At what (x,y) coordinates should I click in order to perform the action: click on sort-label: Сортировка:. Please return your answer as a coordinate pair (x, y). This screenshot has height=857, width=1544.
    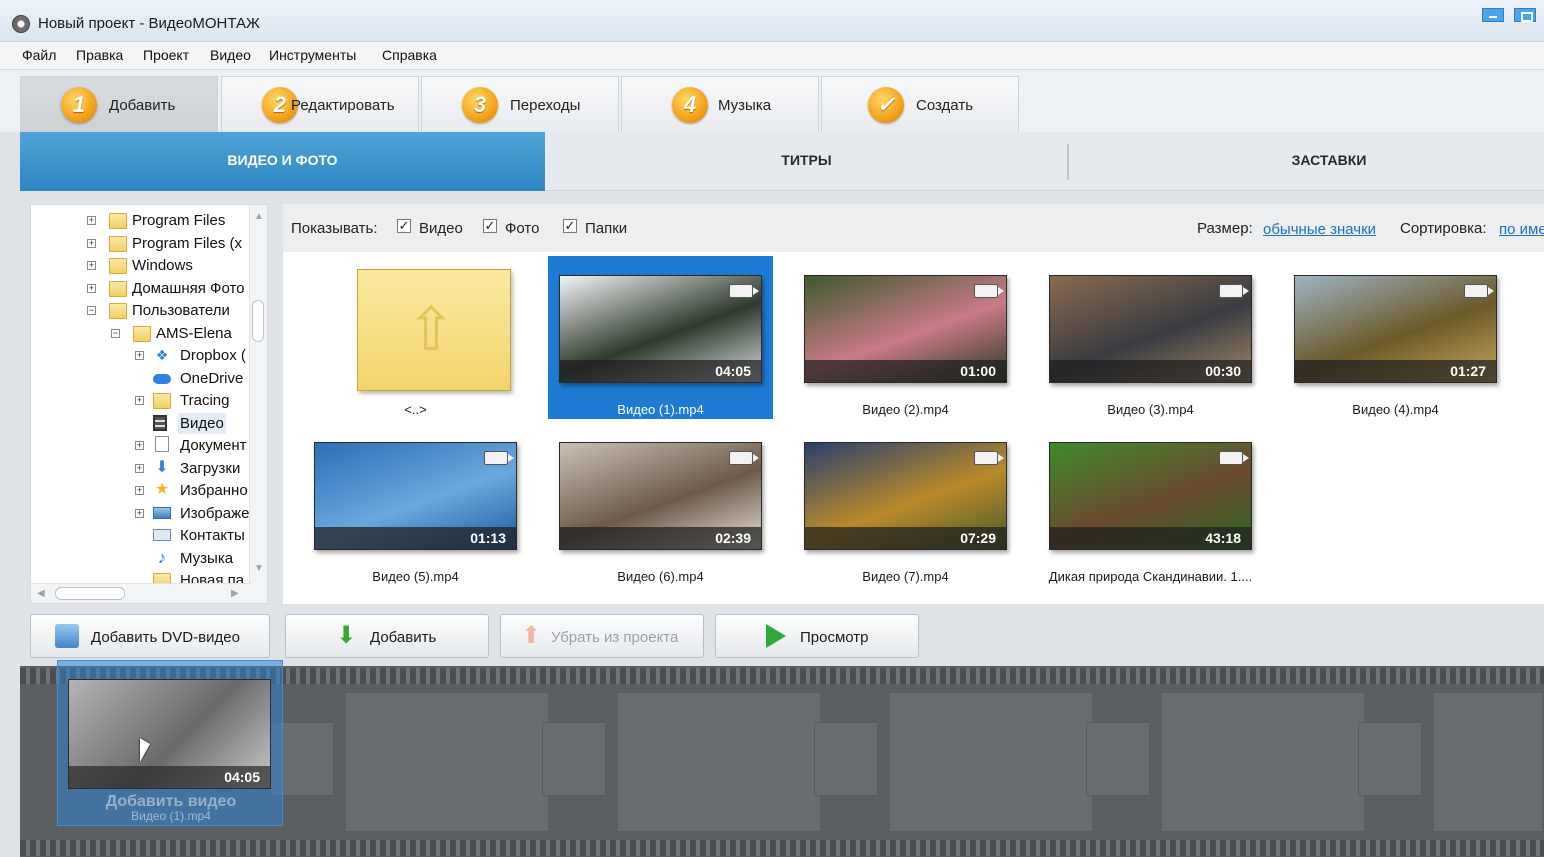
    Looking at the image, I should click on (1443, 228).